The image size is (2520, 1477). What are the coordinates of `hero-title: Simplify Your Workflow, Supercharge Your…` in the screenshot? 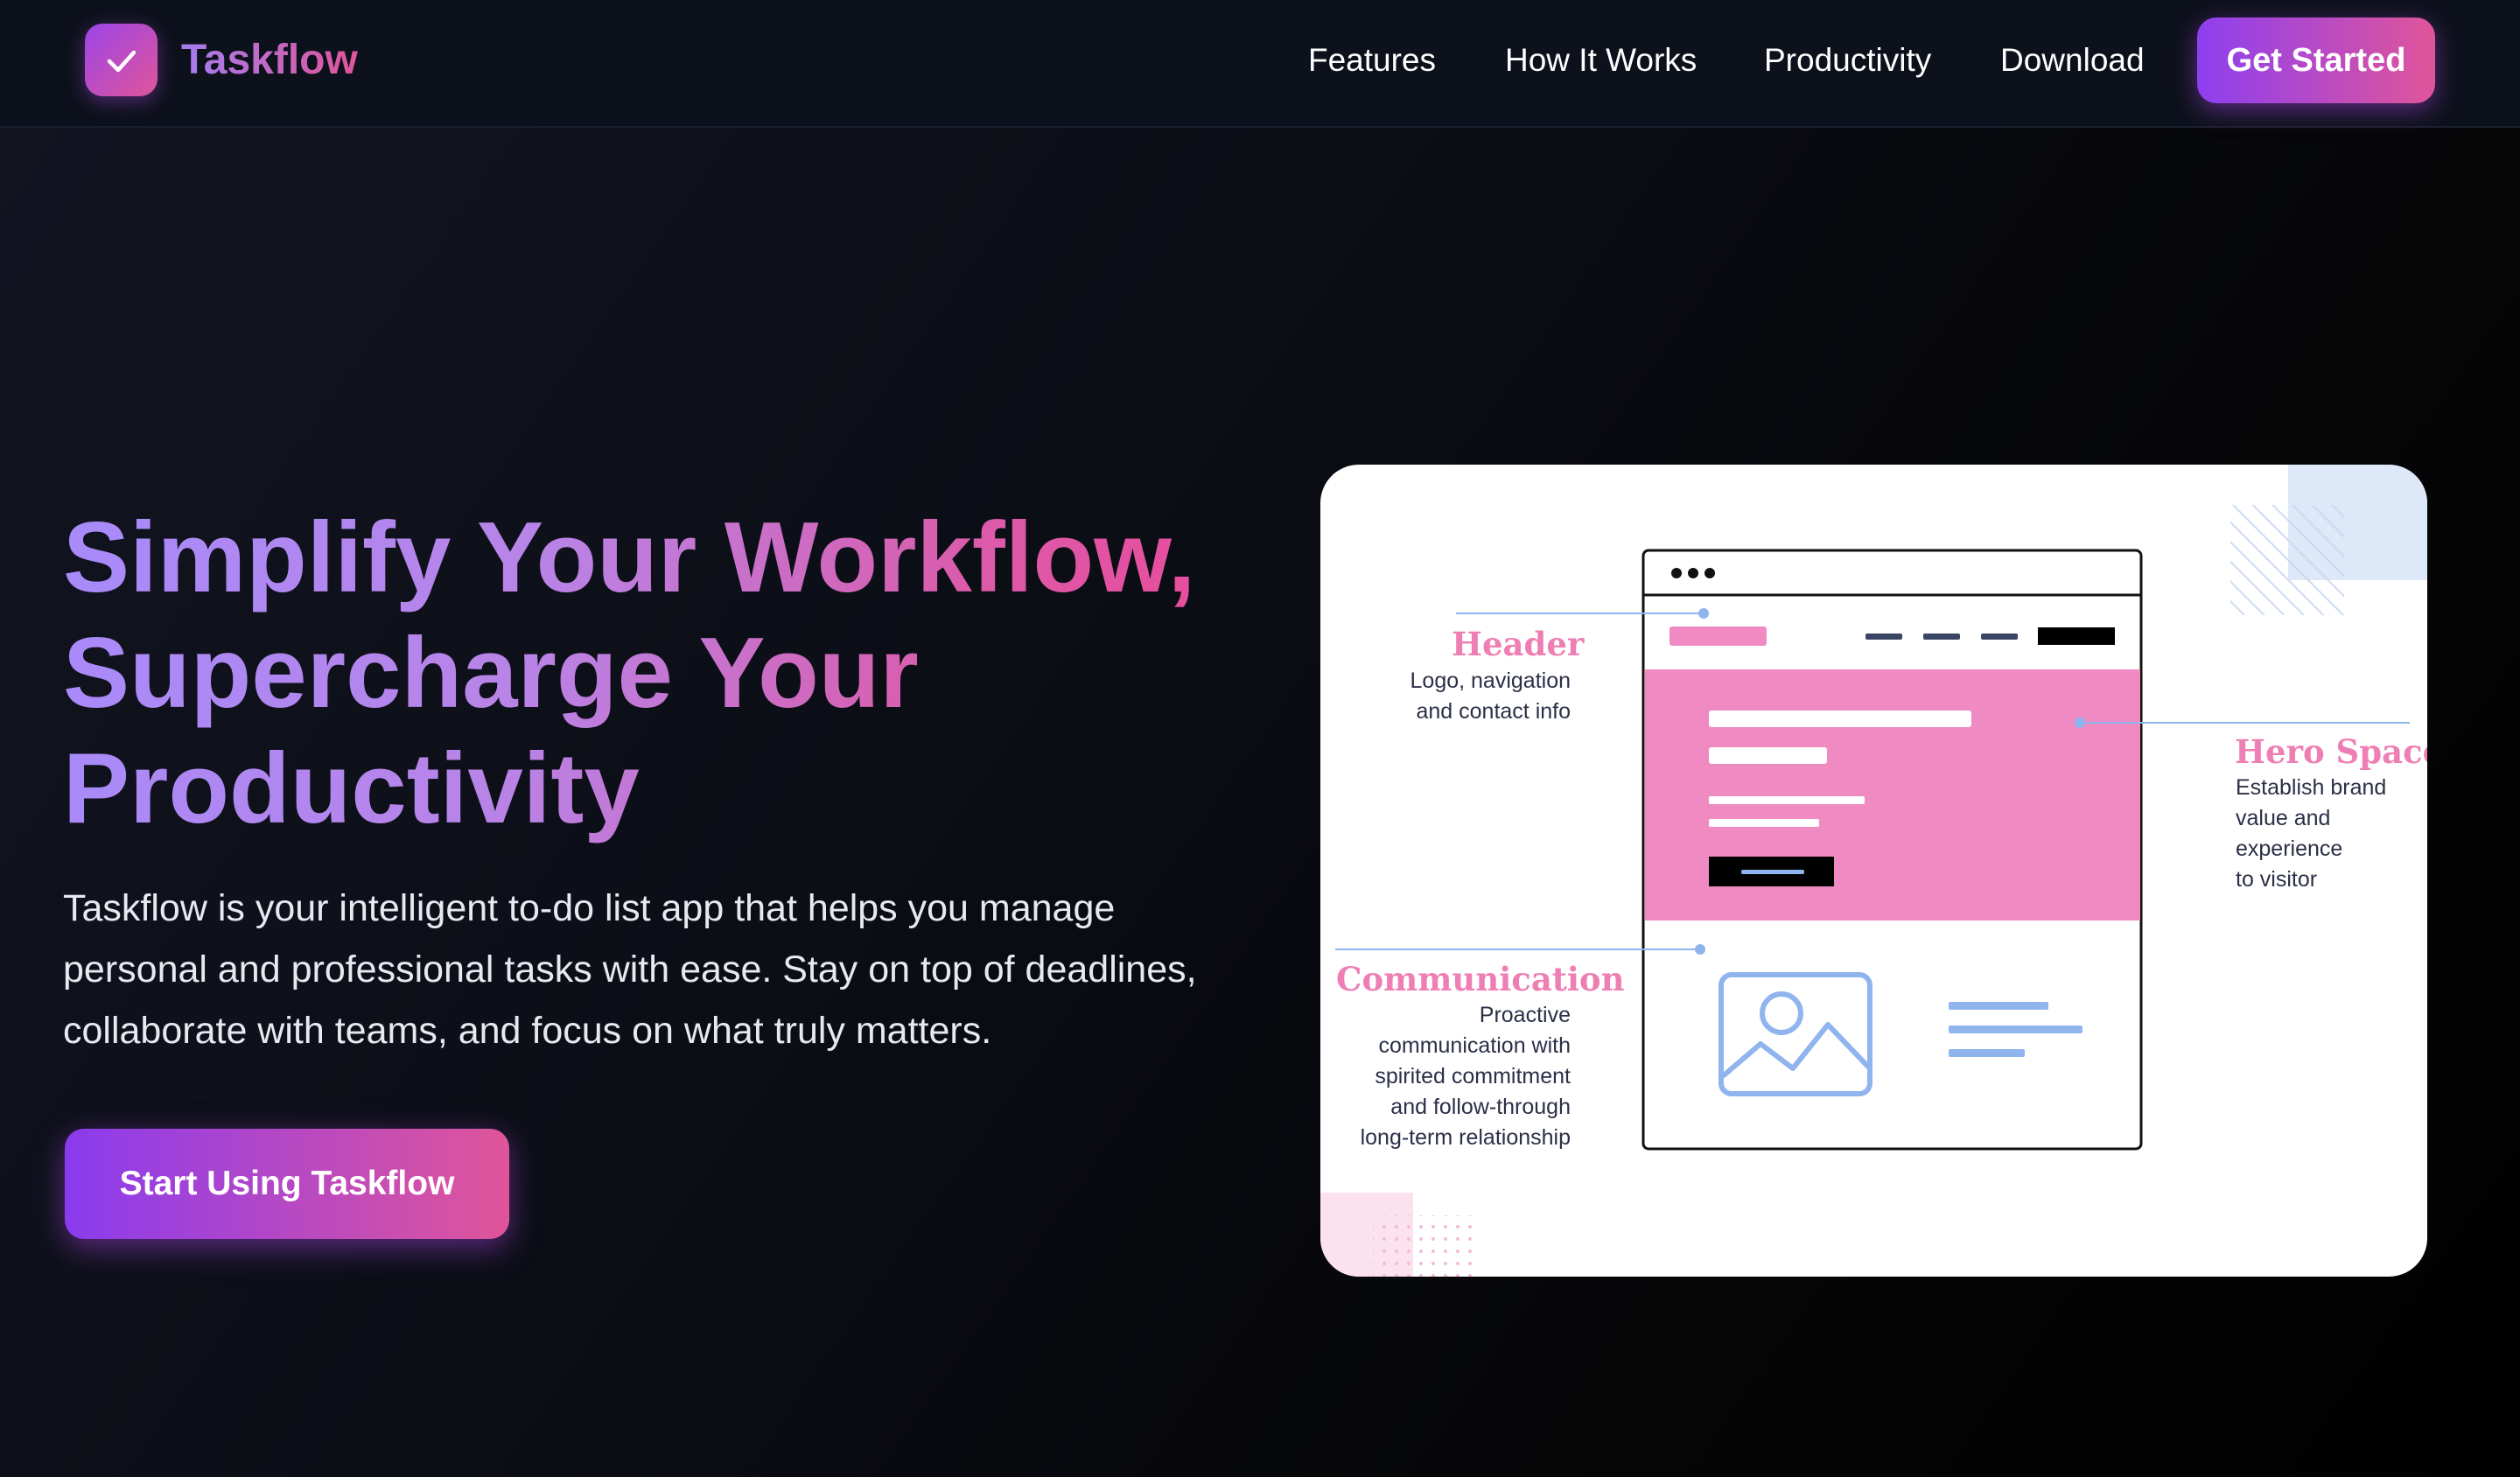 It's located at (658, 673).